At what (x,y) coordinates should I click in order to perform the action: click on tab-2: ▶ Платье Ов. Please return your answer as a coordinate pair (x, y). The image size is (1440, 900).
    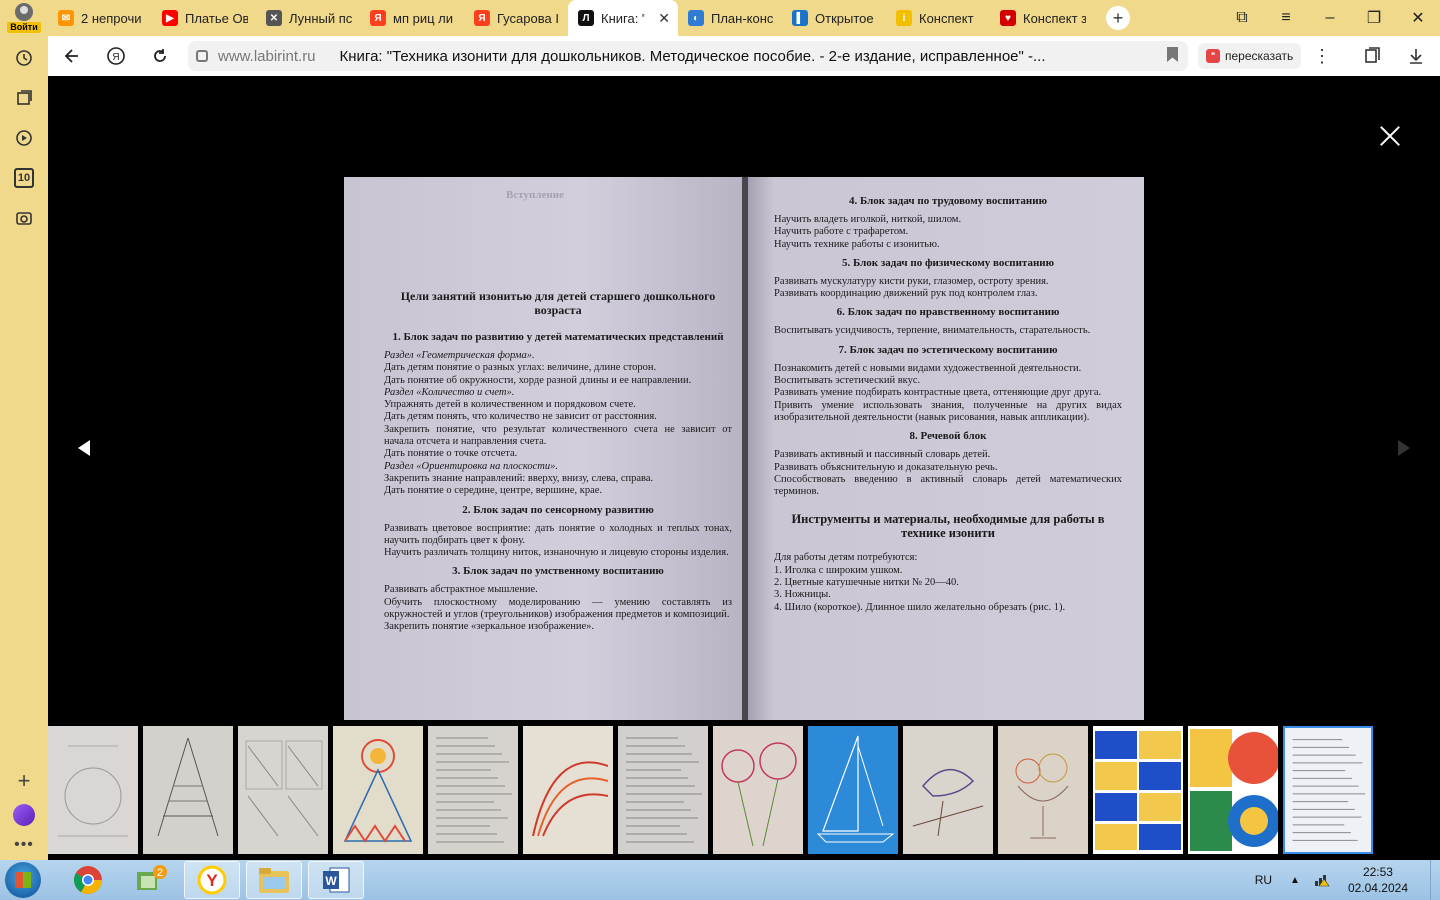
    Looking at the image, I should click on (204, 18).